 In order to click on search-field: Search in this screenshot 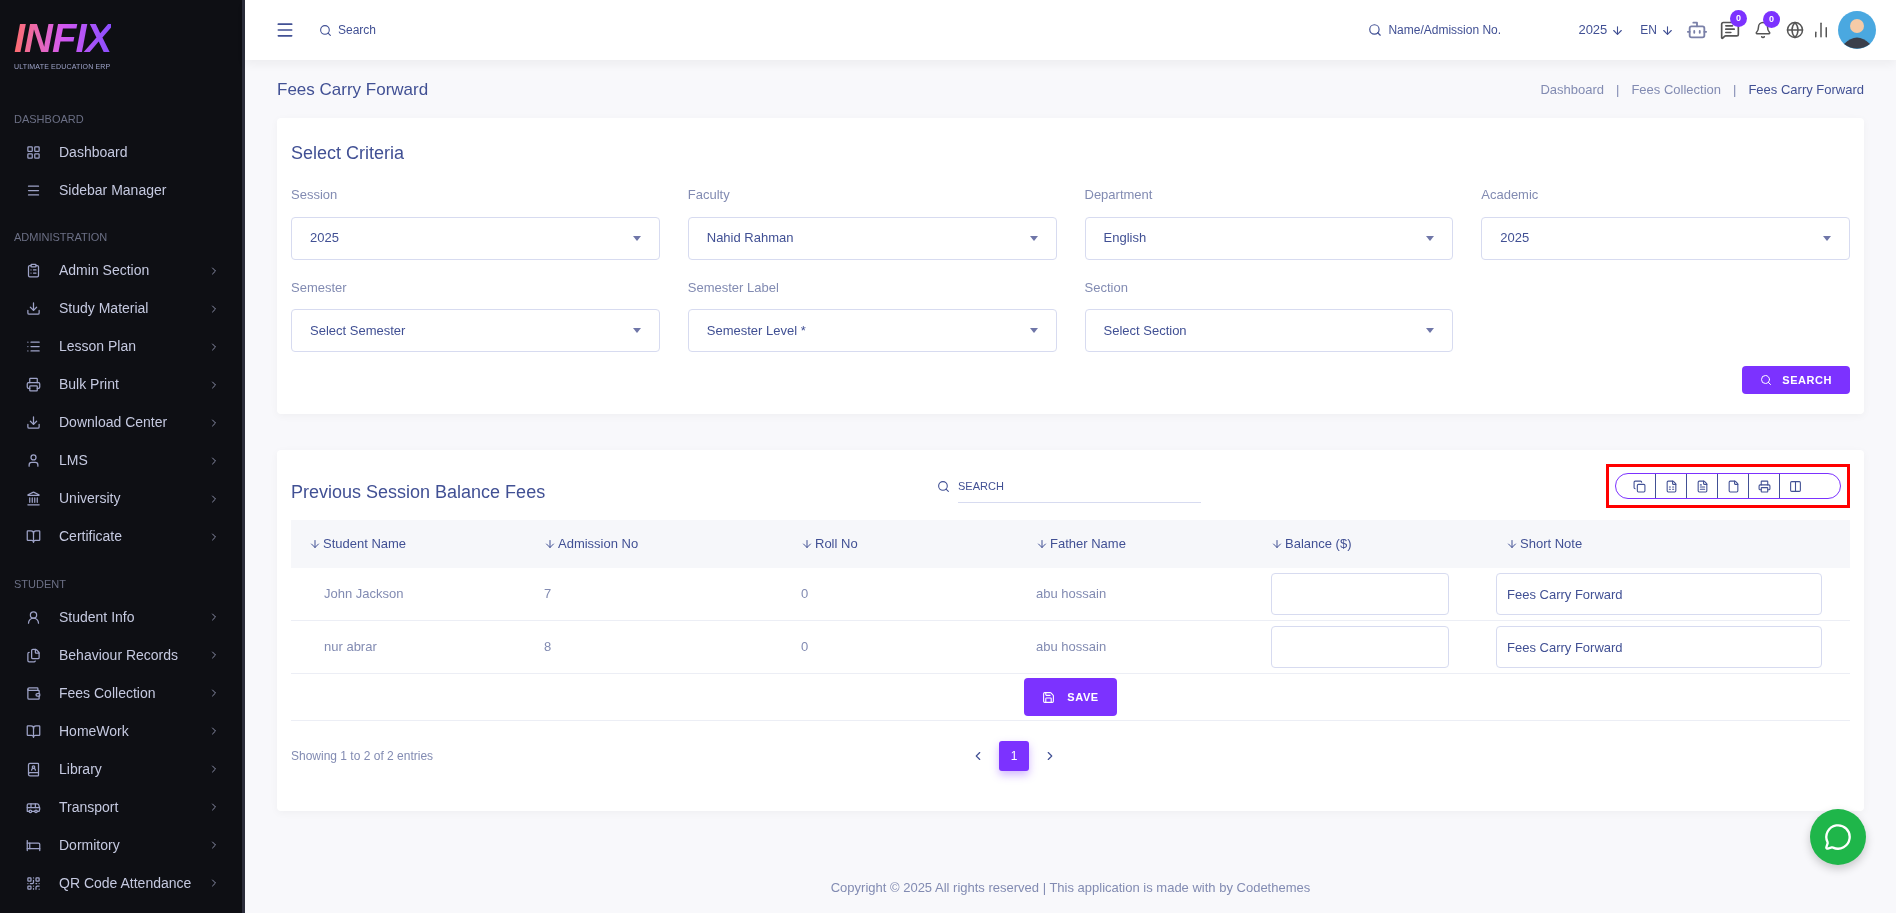, I will do `click(438, 30)`.